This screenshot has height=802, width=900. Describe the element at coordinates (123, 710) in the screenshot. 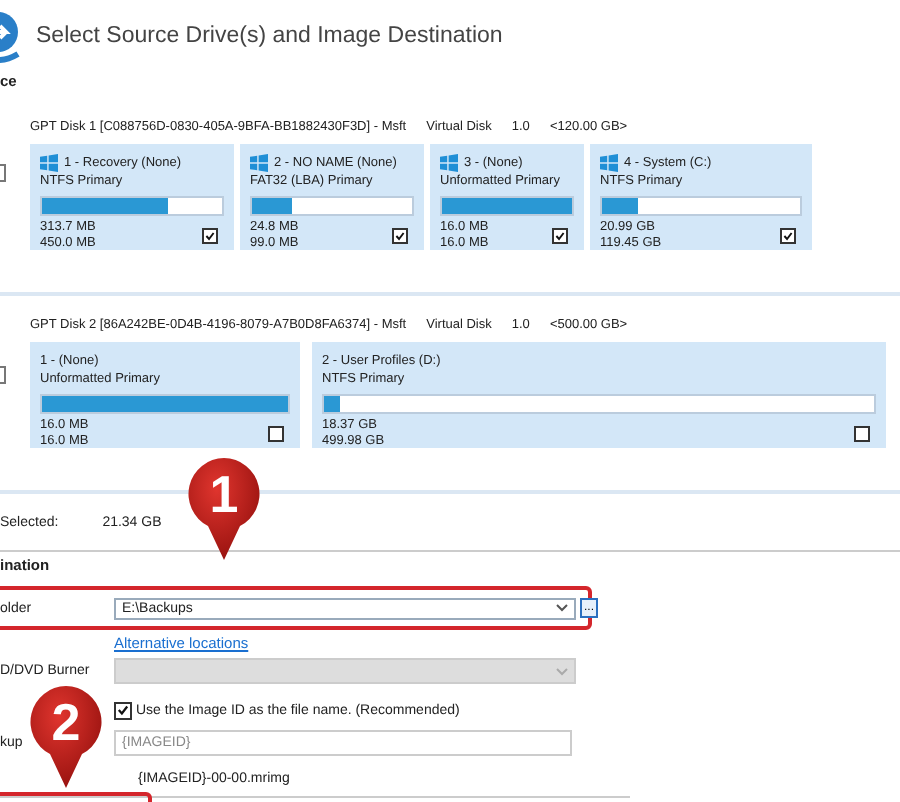

I see `use-id-checkbox` at that location.